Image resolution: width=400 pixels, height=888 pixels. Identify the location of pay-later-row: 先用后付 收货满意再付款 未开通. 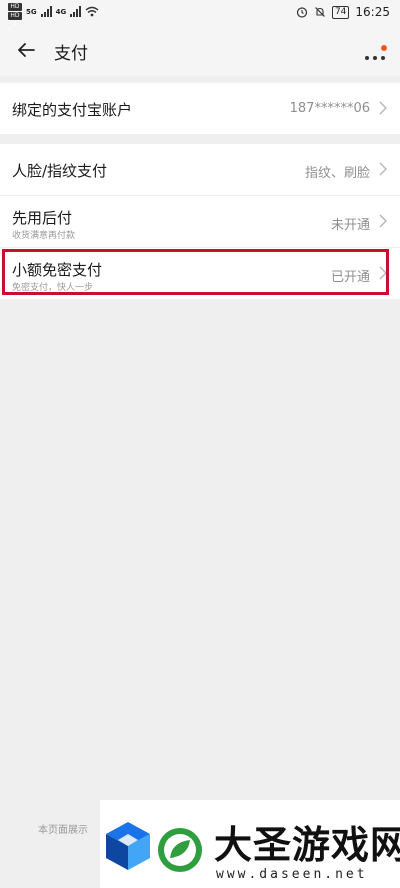
(200, 222).